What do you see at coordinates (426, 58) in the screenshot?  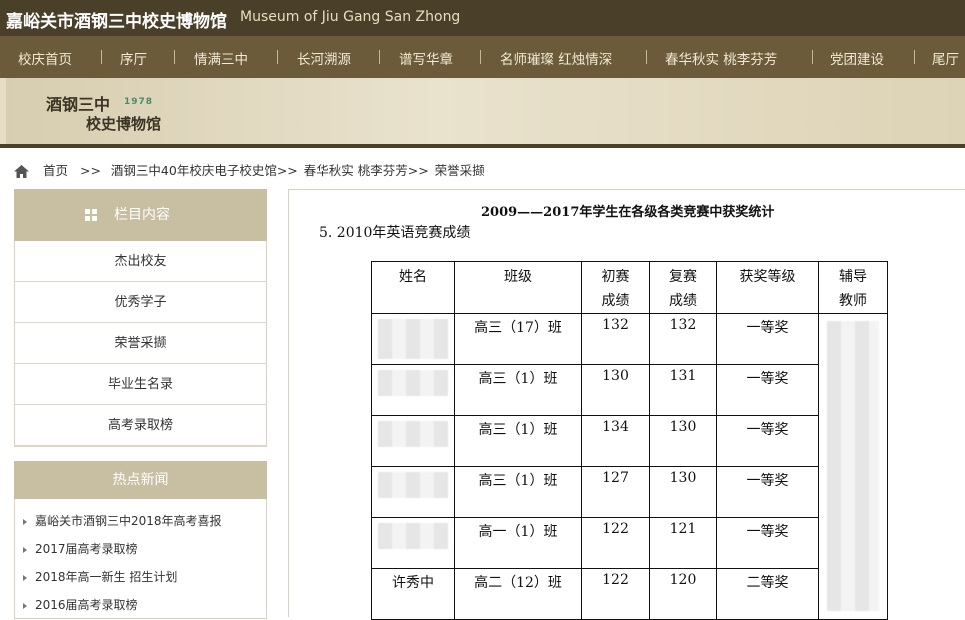 I see `nav-item-chapters: 谱写华章` at bounding box center [426, 58].